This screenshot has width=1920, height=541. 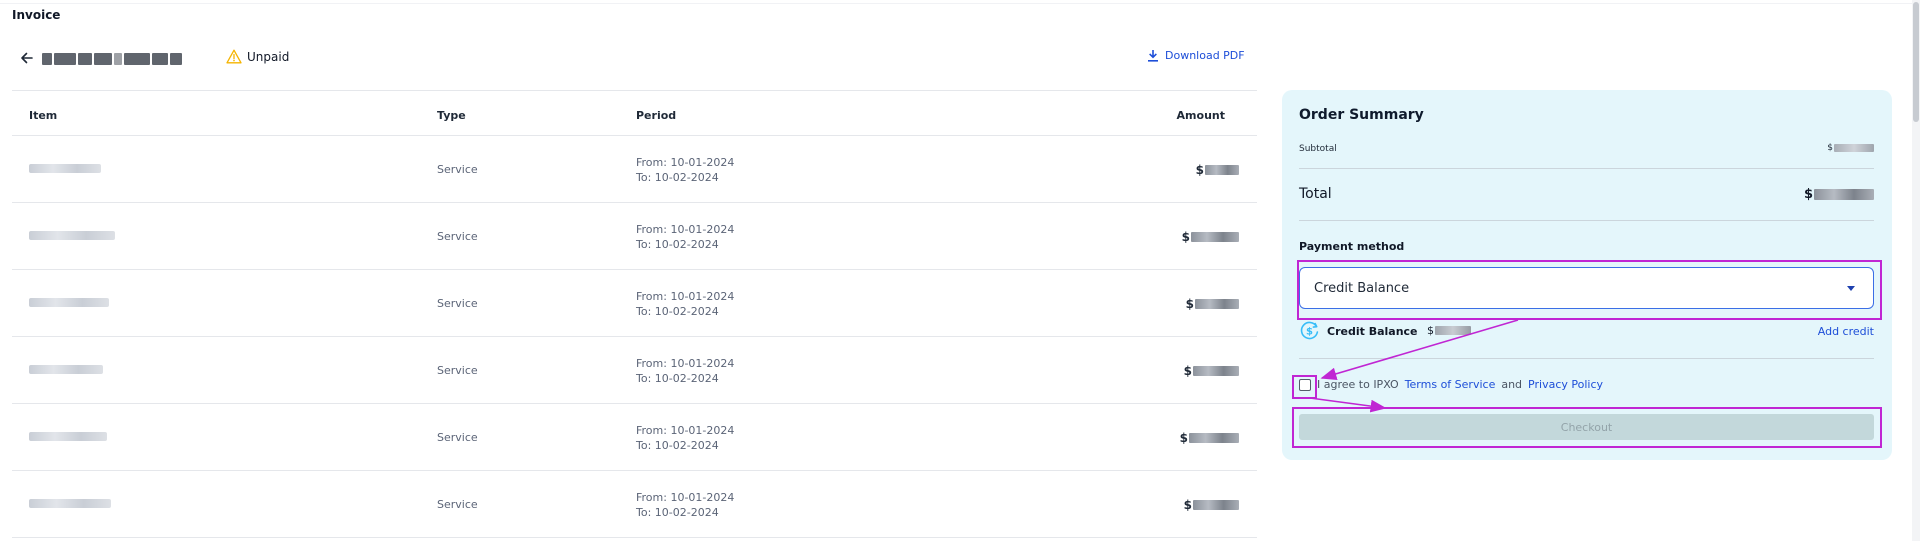 I want to click on add-credit-link: Add credit, so click(x=1846, y=331).